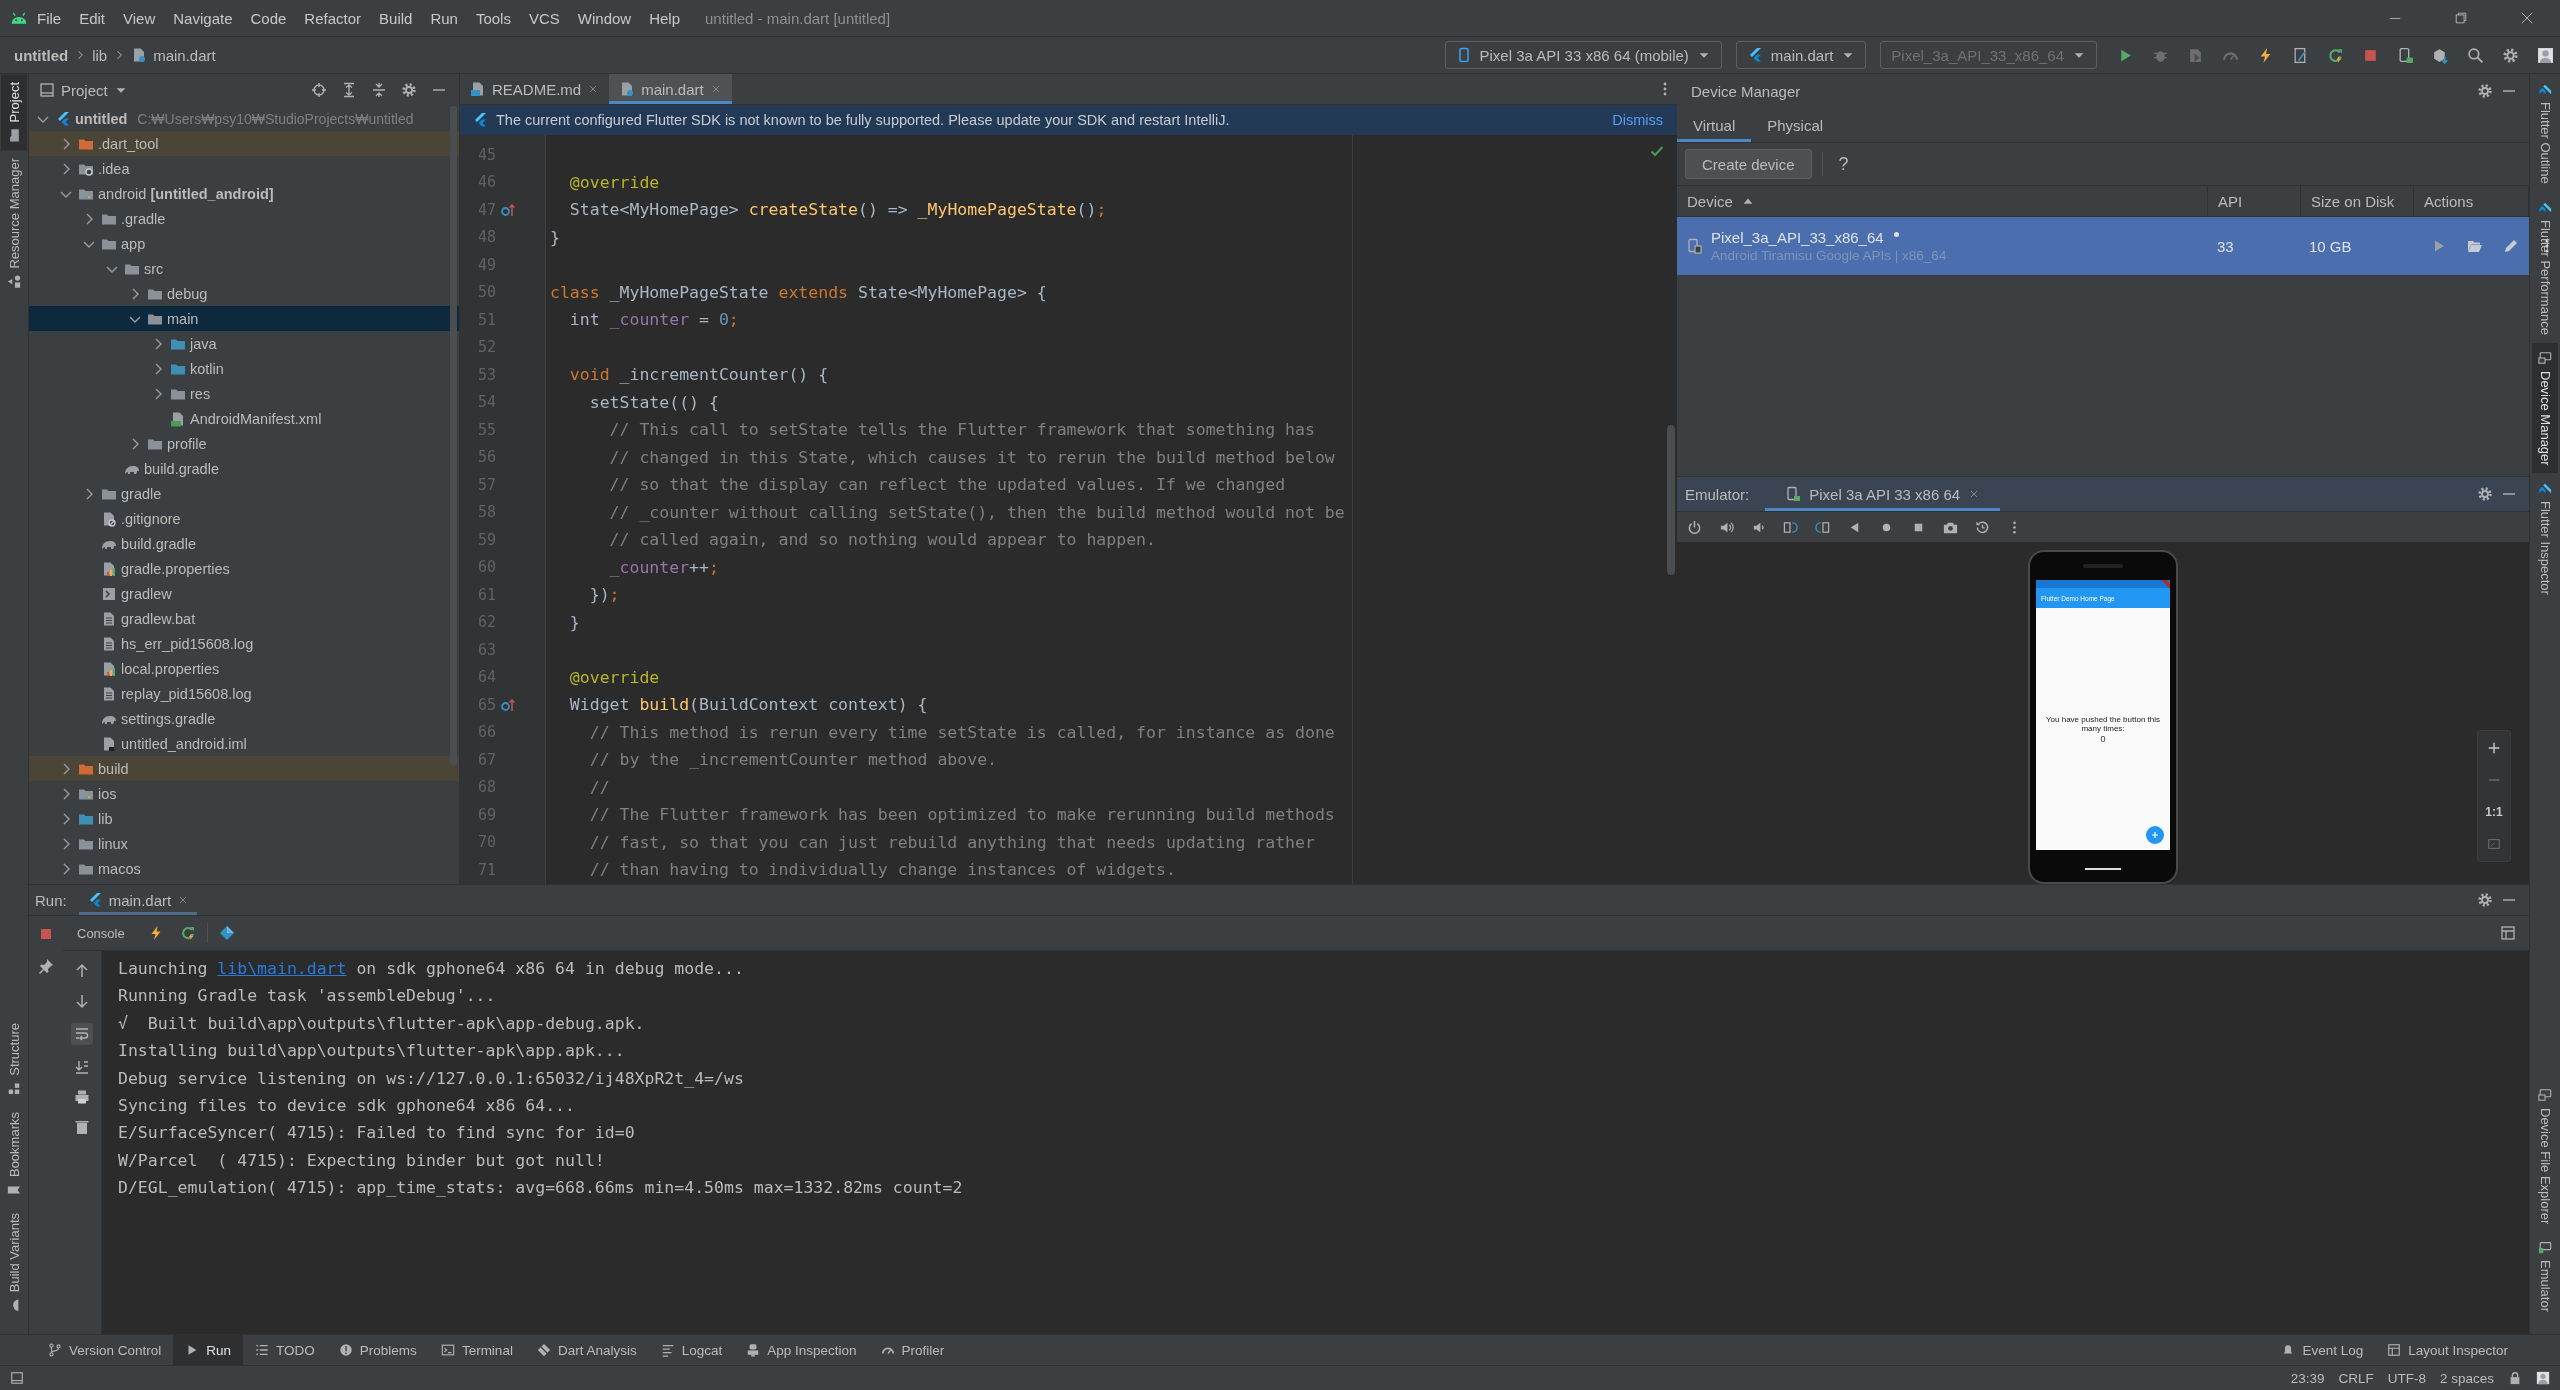 This screenshot has width=2560, height=1390. I want to click on print-icon, so click(82, 1097).